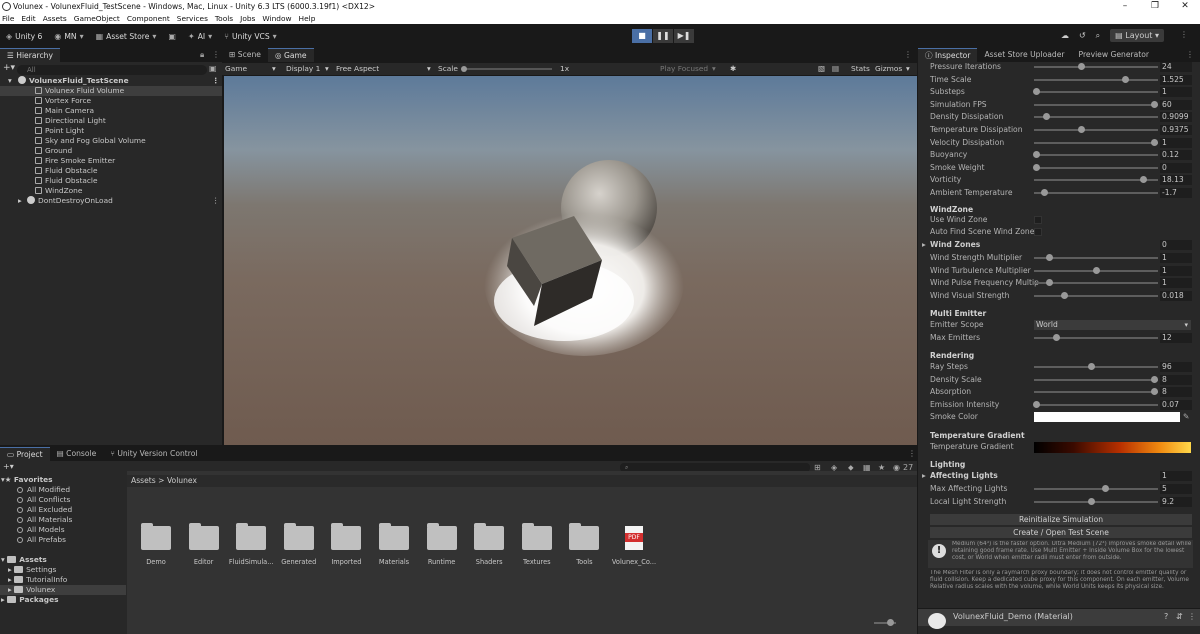  Describe the element at coordinates (1038, 220) in the screenshot. I see `use-wind-zone-checkbox` at that location.